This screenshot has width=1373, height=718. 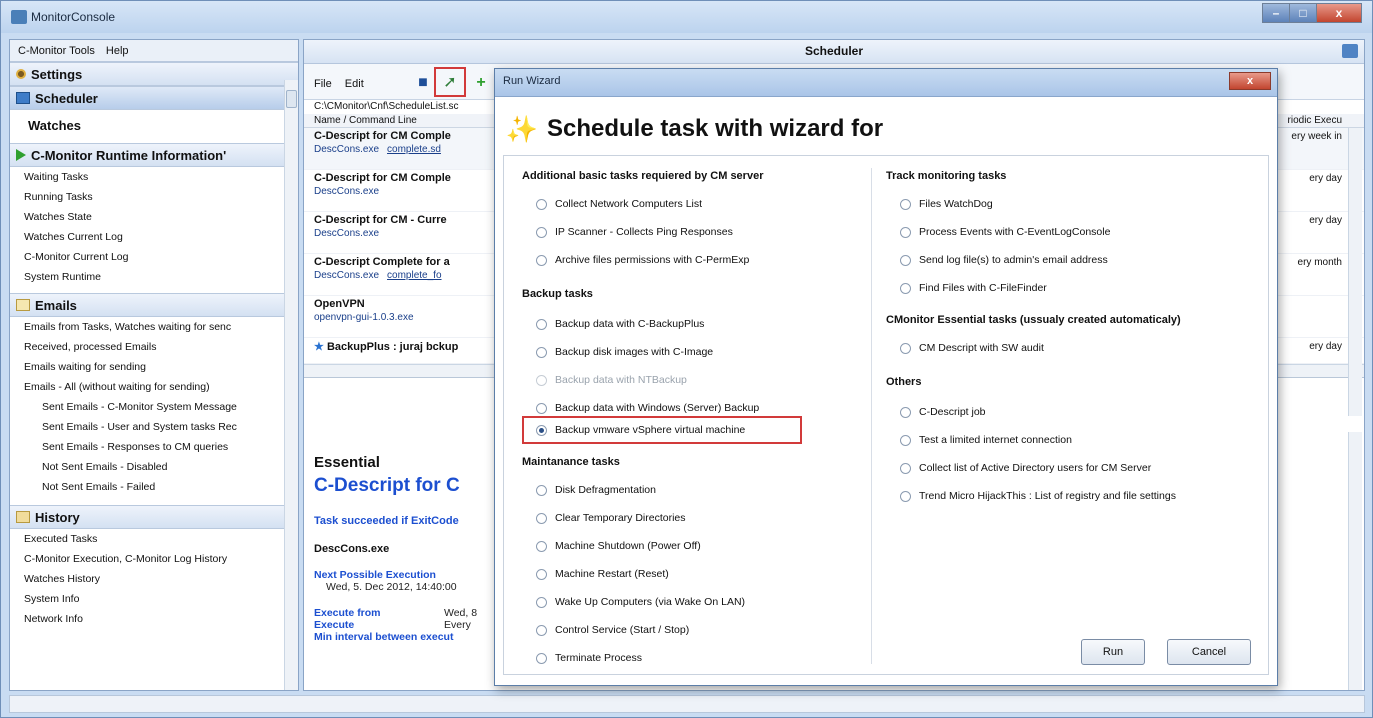 I want to click on nav-item-system-runtime: System Runtime, so click(x=154, y=277).